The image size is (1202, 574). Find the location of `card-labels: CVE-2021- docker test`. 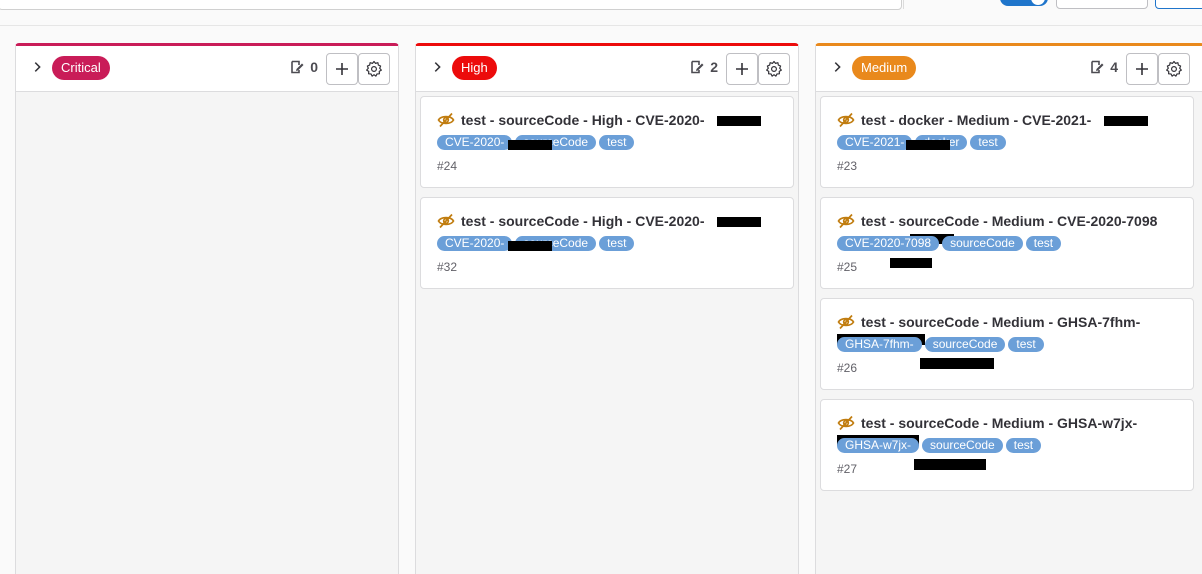

card-labels: CVE-2021- docker test is located at coordinates (1007, 142).